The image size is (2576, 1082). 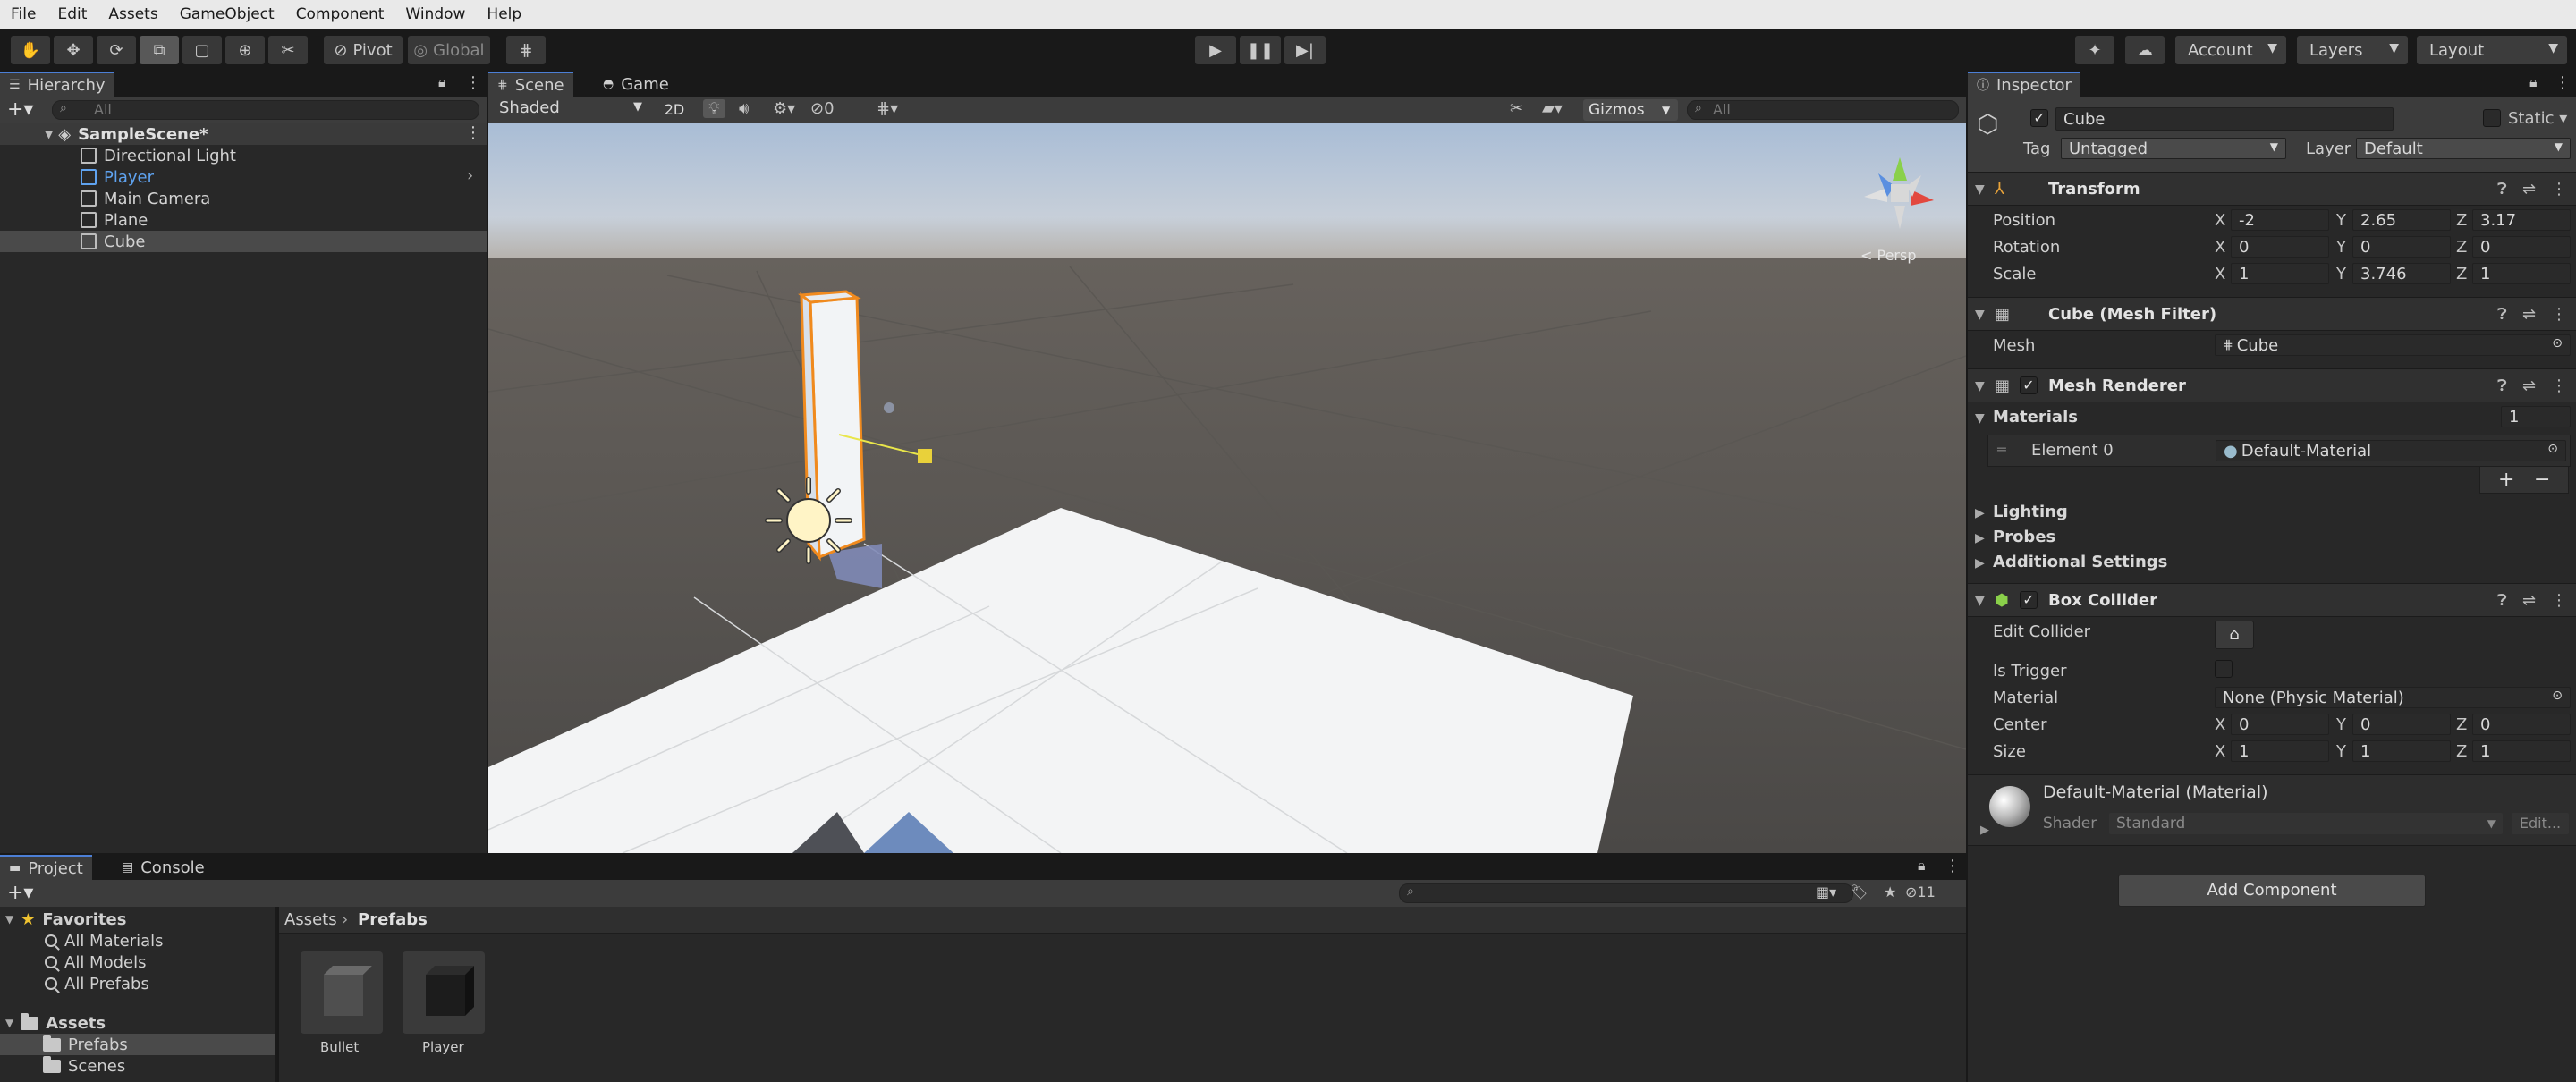 What do you see at coordinates (57, 84) in the screenshot?
I see `tab-hierarchy: ☰ Hierarchy` at bounding box center [57, 84].